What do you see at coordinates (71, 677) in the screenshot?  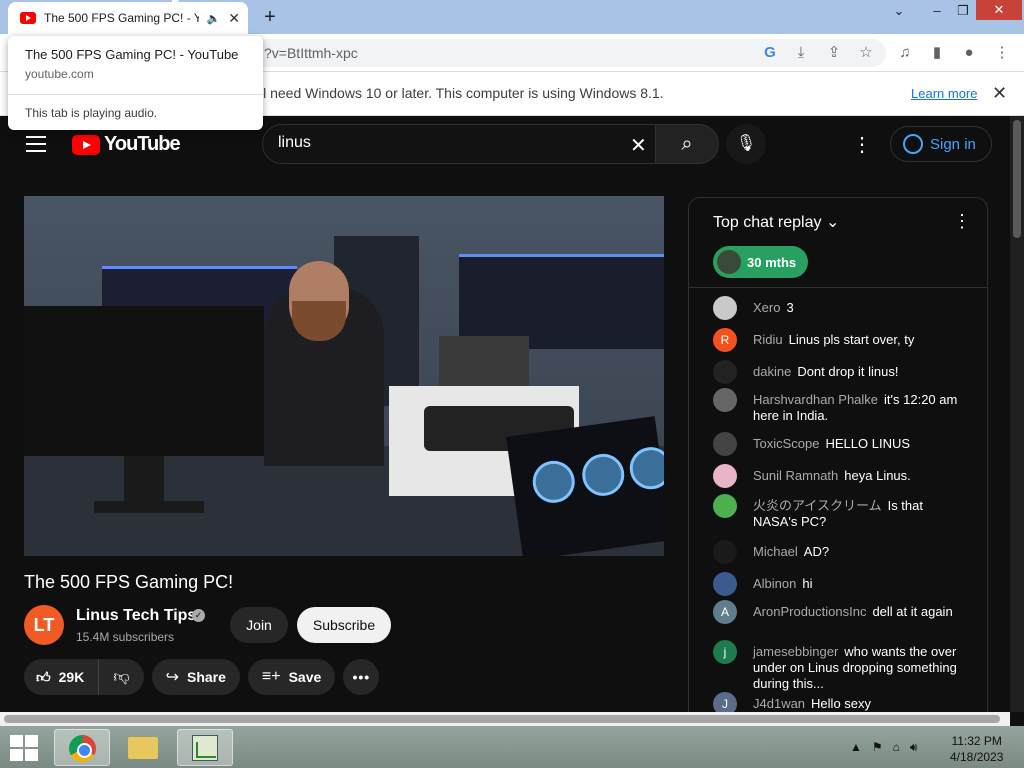 I see `like-count: 29K` at bounding box center [71, 677].